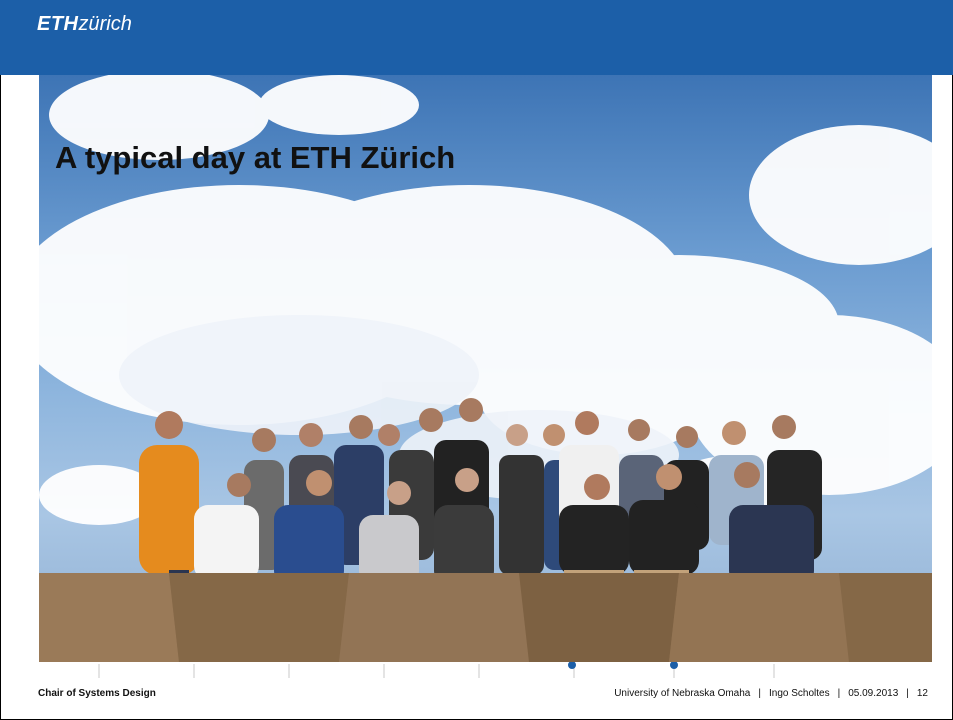 This screenshot has height=720, width=953. What do you see at coordinates (58, 24) in the screenshot?
I see `logo-bold: ETH` at bounding box center [58, 24].